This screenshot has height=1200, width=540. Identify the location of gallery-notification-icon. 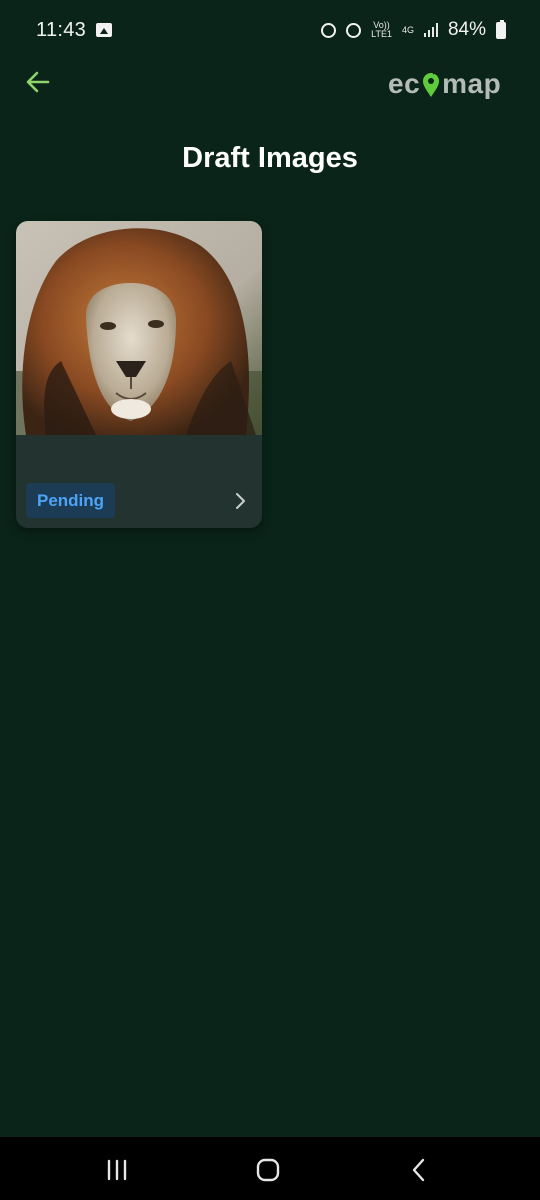
(104, 30).